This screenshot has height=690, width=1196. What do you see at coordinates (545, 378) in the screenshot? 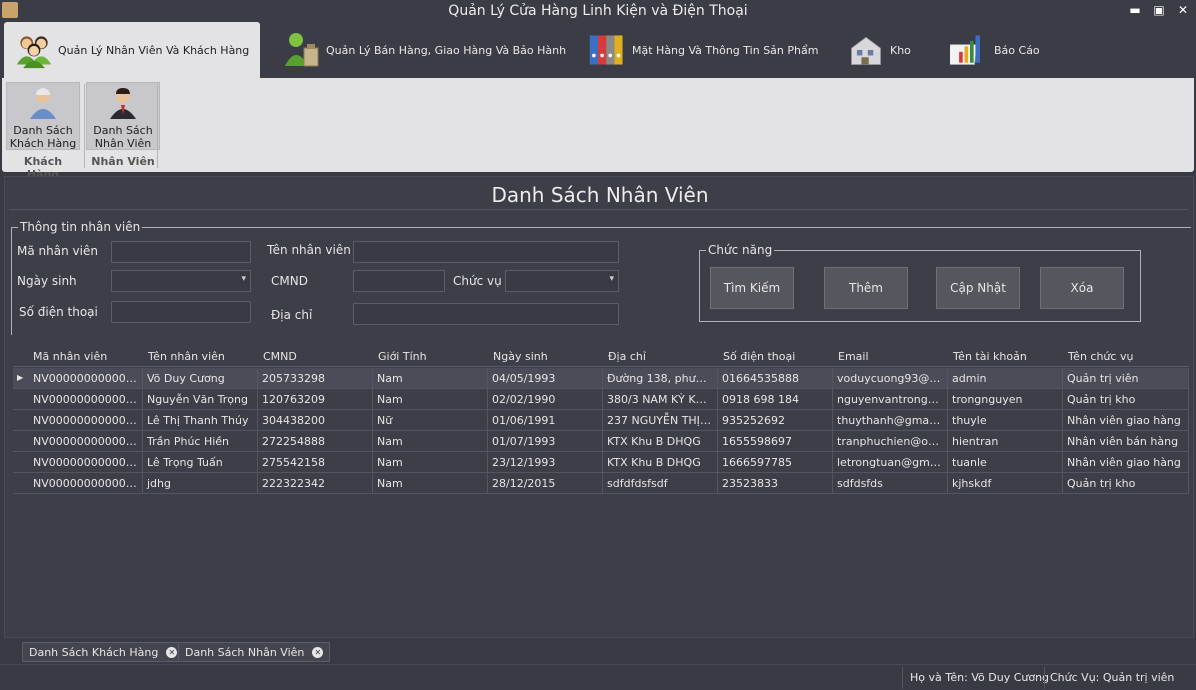
I see `table-cell: 04/05/1993` at bounding box center [545, 378].